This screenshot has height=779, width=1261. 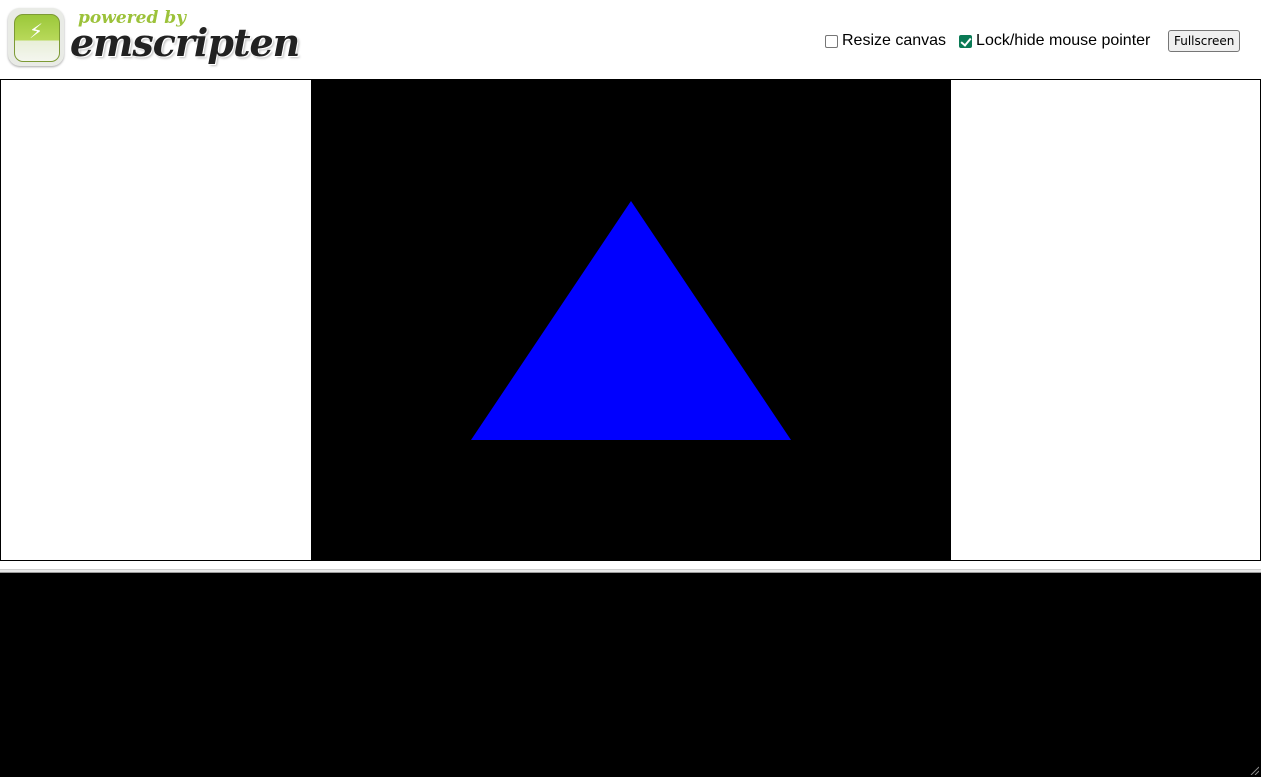 I want to click on blue-triangle, so click(x=631, y=320).